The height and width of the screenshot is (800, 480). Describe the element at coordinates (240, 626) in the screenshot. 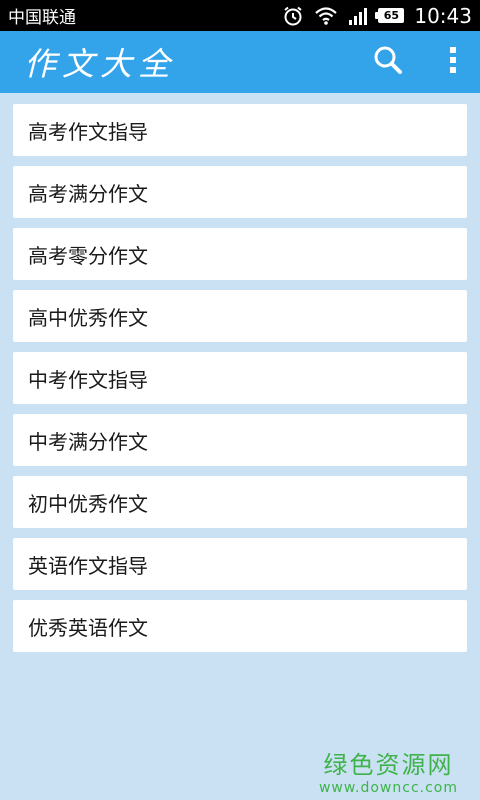

I see `list-item: 优秀英语作文` at that location.